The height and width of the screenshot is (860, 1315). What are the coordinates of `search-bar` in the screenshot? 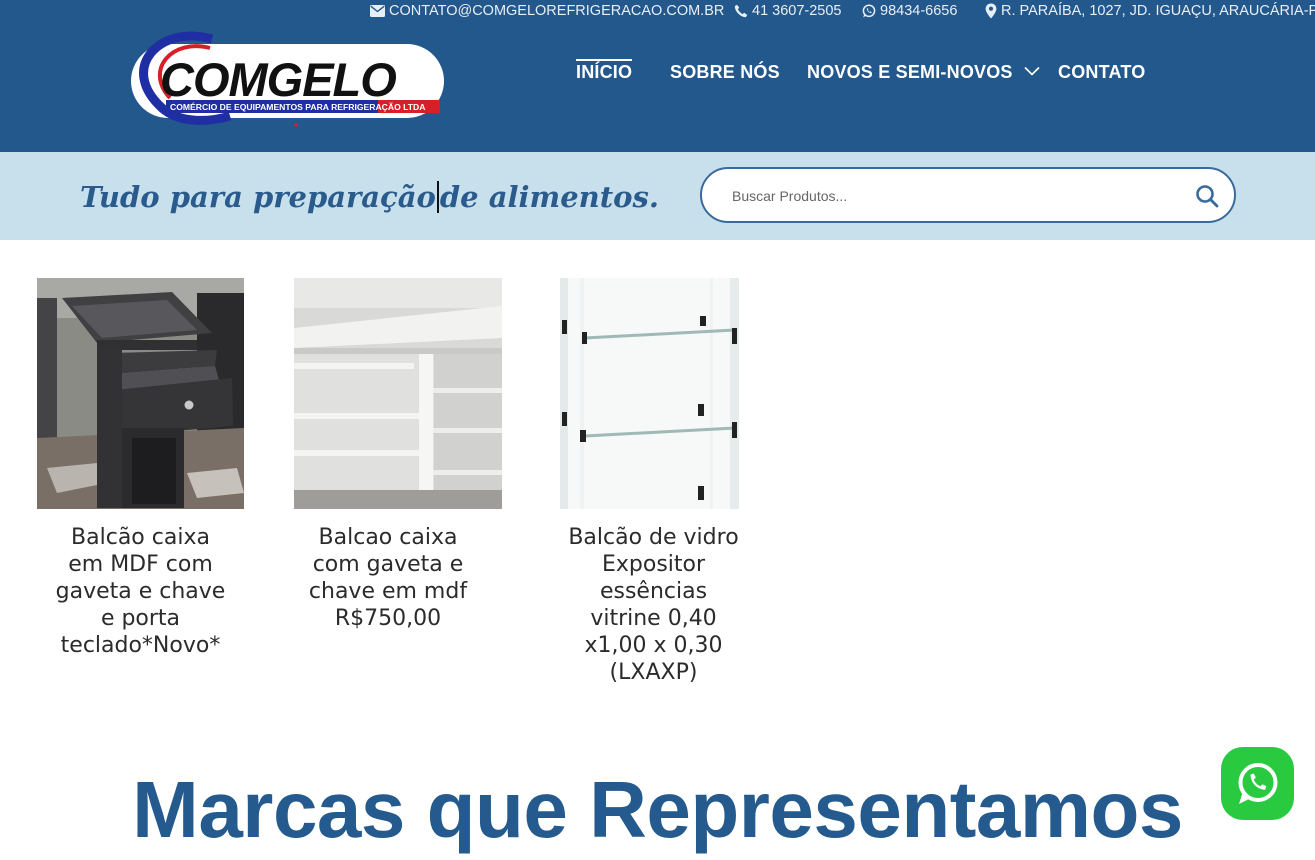 It's located at (968, 195).